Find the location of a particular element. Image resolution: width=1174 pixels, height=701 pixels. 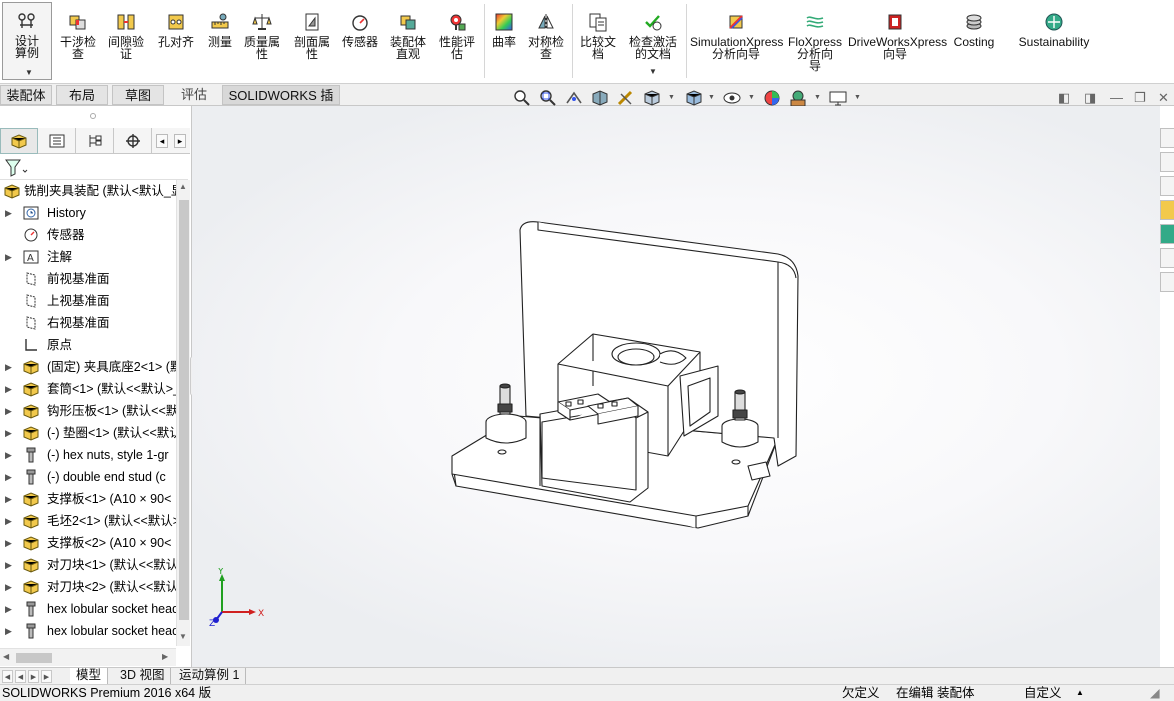

tree-horizontal-scrollbar: ◀ ▶ is located at coordinates (88, 657).